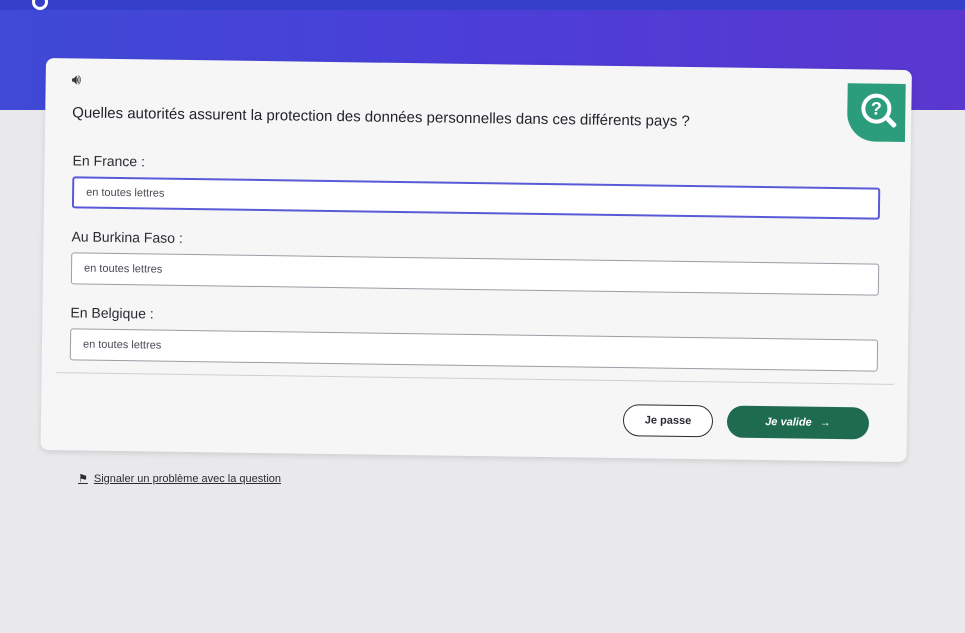 This screenshot has height=633, width=965. Describe the element at coordinates (825, 422) in the screenshot. I see `arrow-right-icon: →` at that location.